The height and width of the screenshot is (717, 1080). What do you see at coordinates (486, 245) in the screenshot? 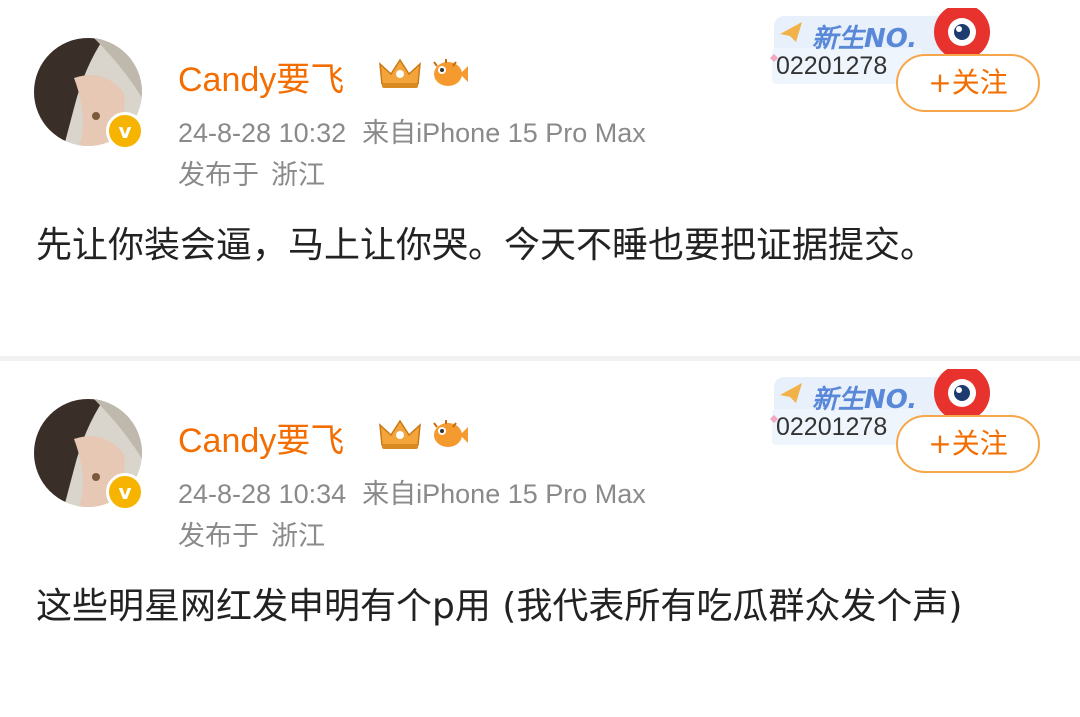
I see `post-content: 先让你装会逼，马上让你哭。今天不睡也要把证据提交。` at bounding box center [486, 245].